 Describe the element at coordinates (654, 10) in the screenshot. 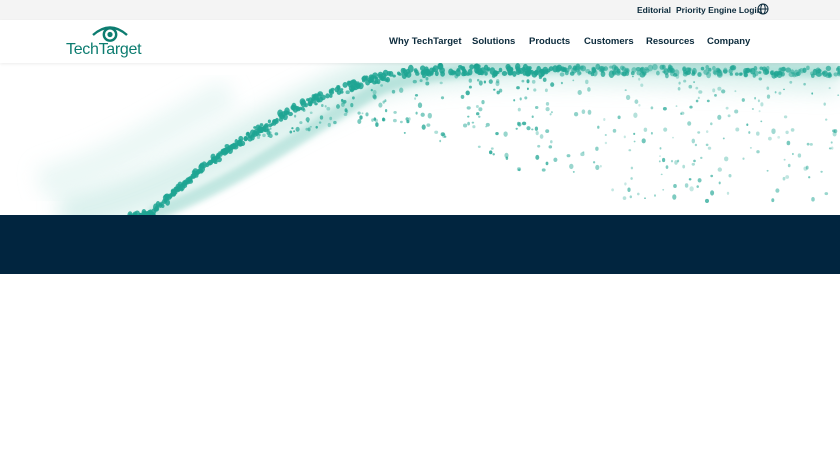

I see `editorial-link: Editorial` at that location.